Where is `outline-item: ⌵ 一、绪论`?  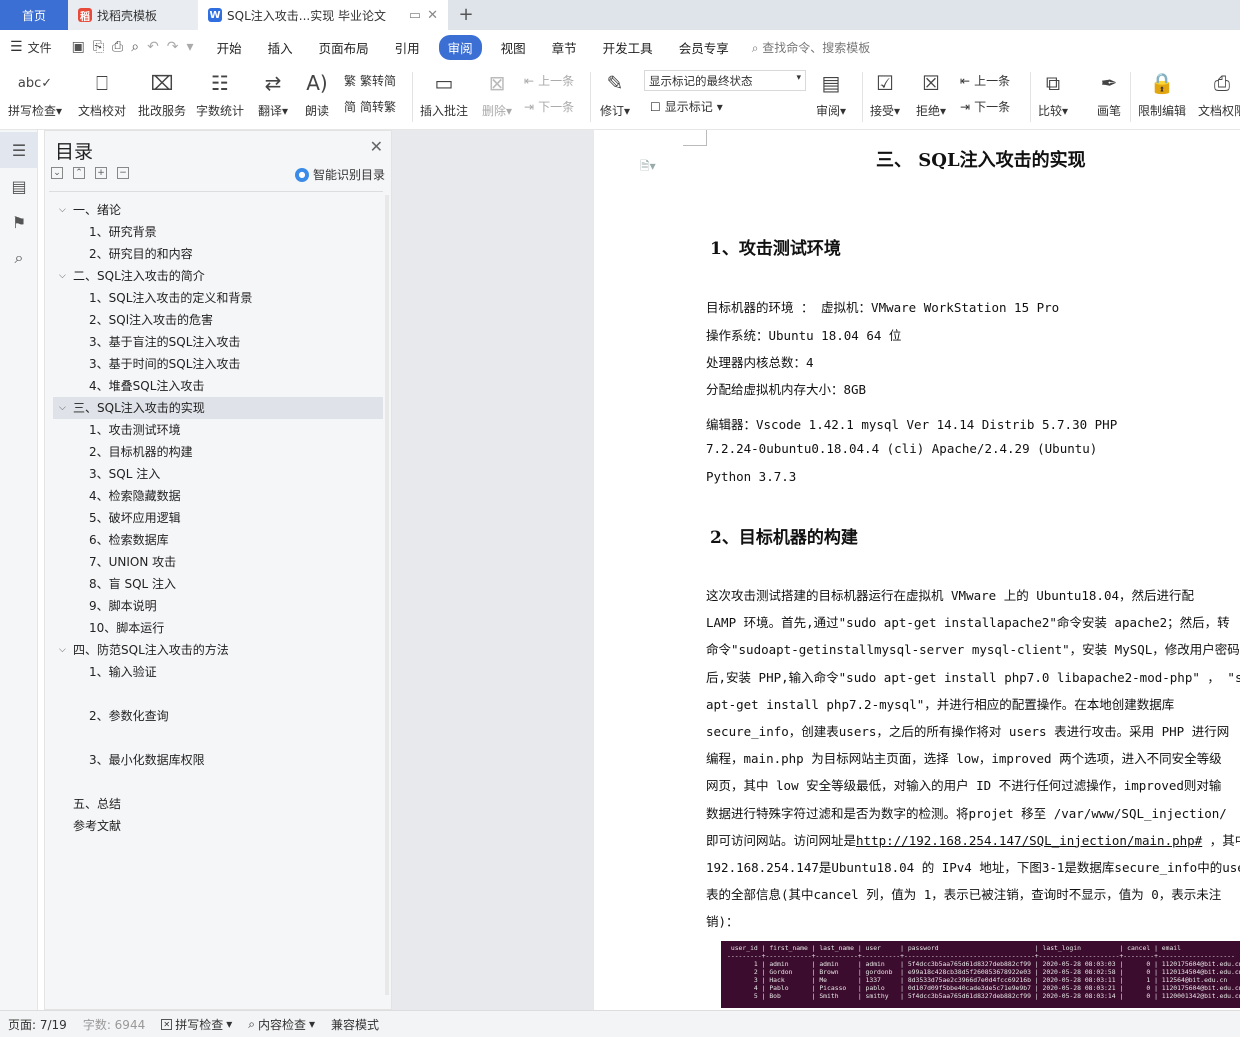 outline-item: ⌵ 一、绪论 is located at coordinates (218, 210).